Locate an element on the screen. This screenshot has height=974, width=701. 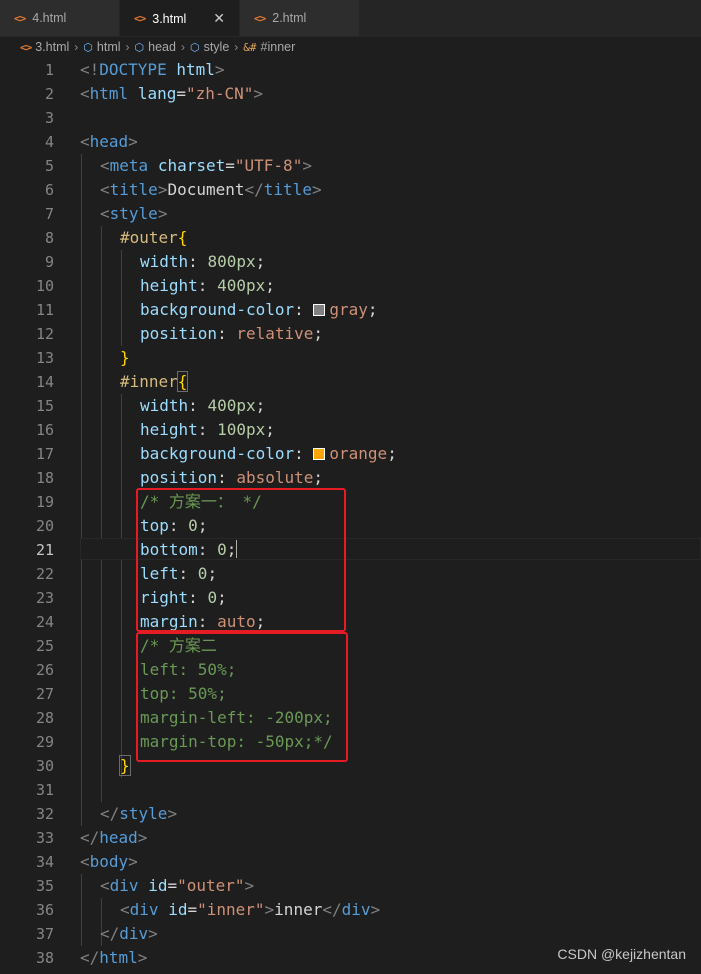
token: style is located at coordinates (143, 813).